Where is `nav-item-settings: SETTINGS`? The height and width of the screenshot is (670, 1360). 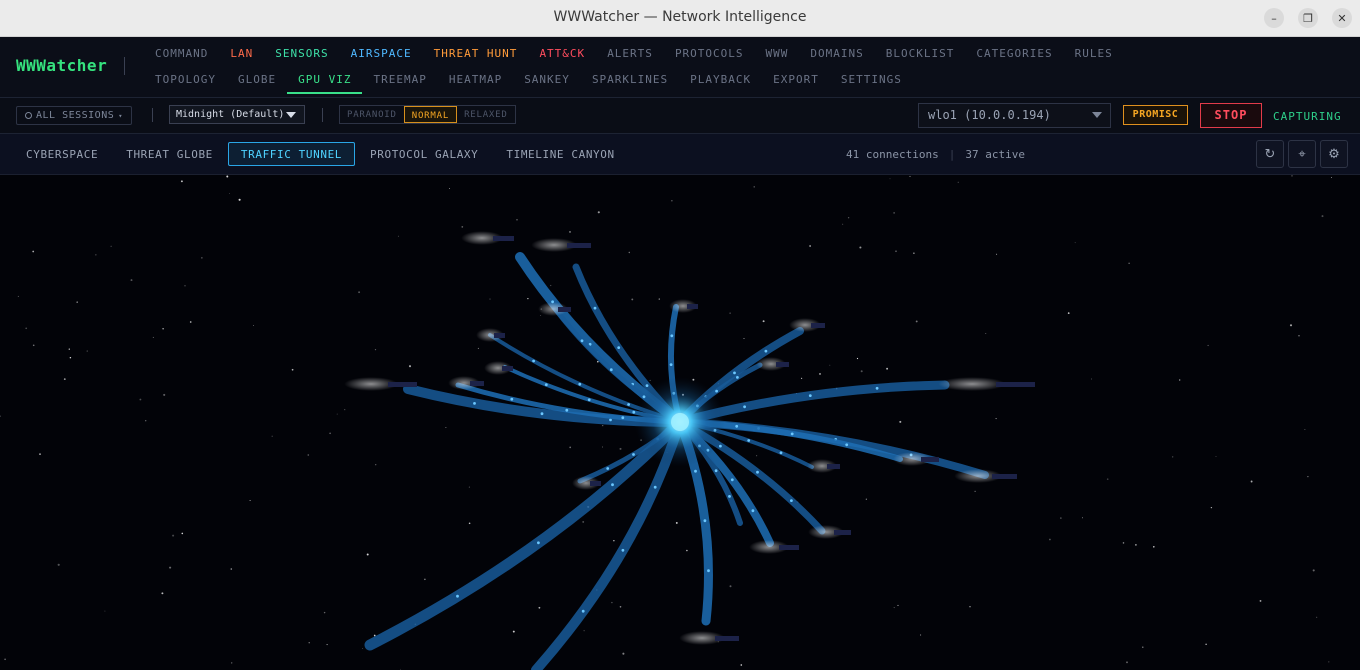 nav-item-settings: SETTINGS is located at coordinates (871, 82).